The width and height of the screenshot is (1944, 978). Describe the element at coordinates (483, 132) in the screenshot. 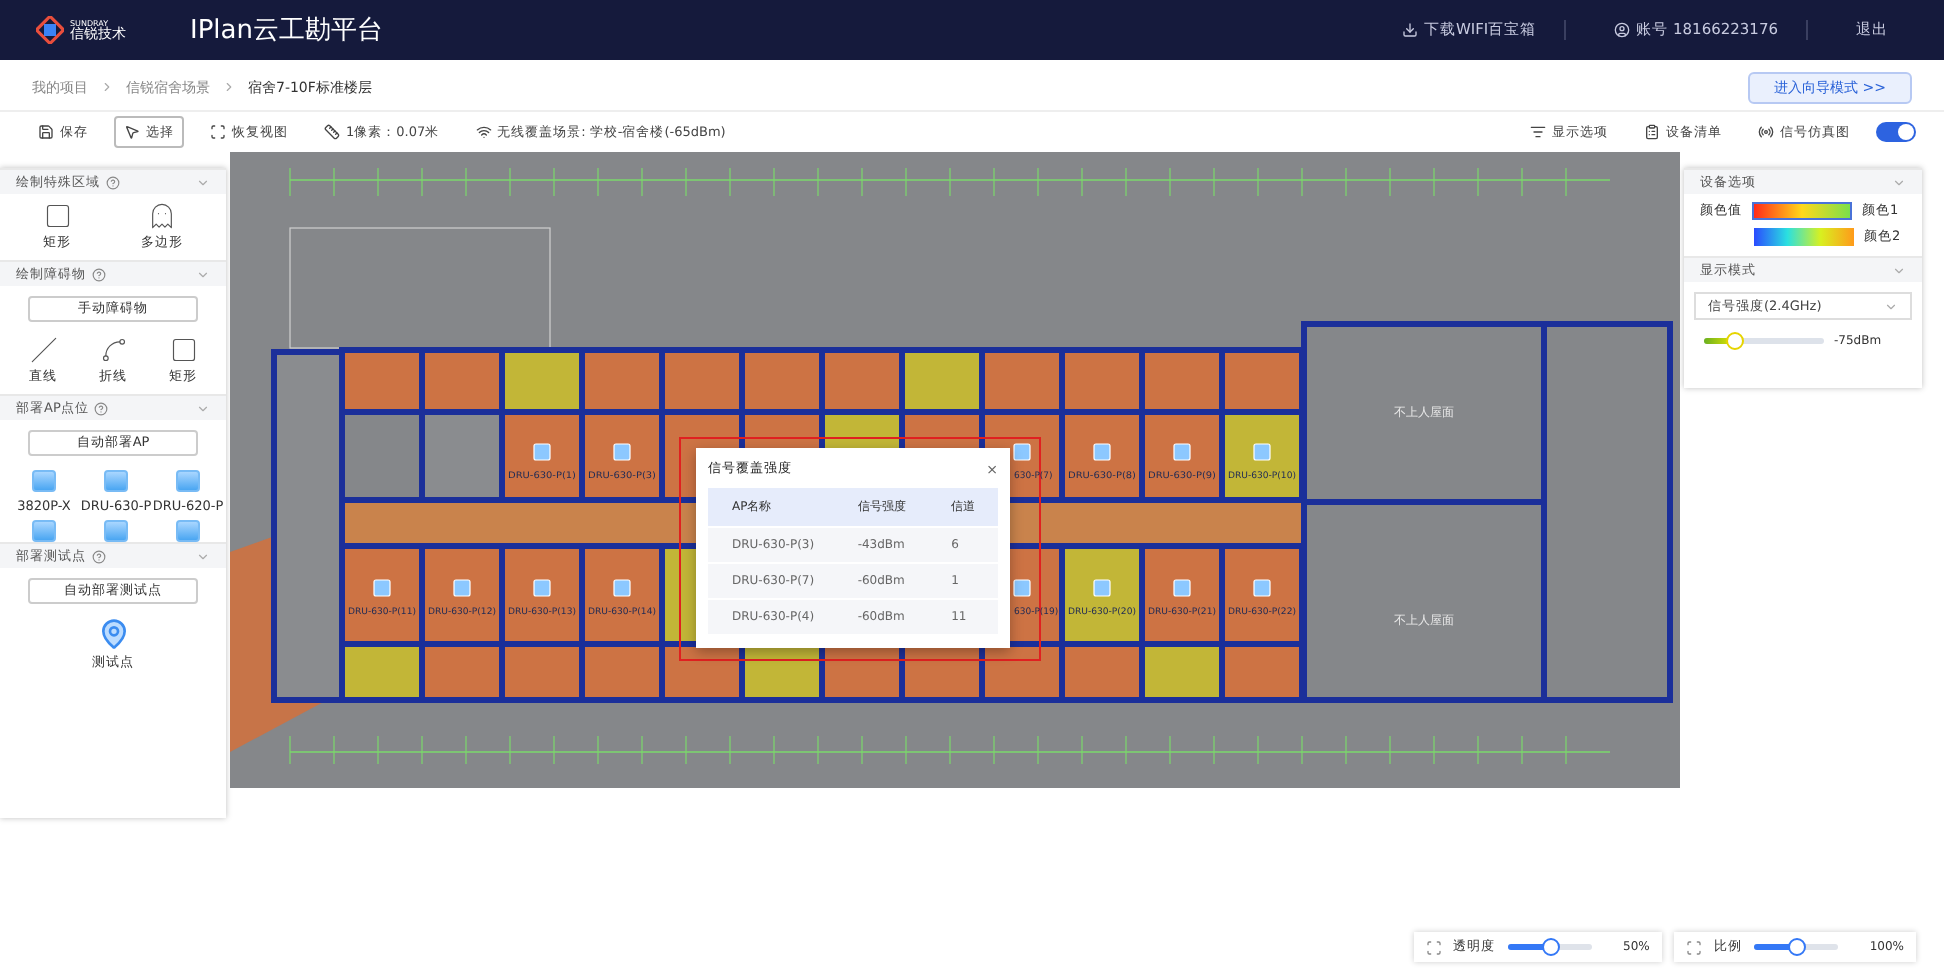

I see `wifi-icon` at that location.